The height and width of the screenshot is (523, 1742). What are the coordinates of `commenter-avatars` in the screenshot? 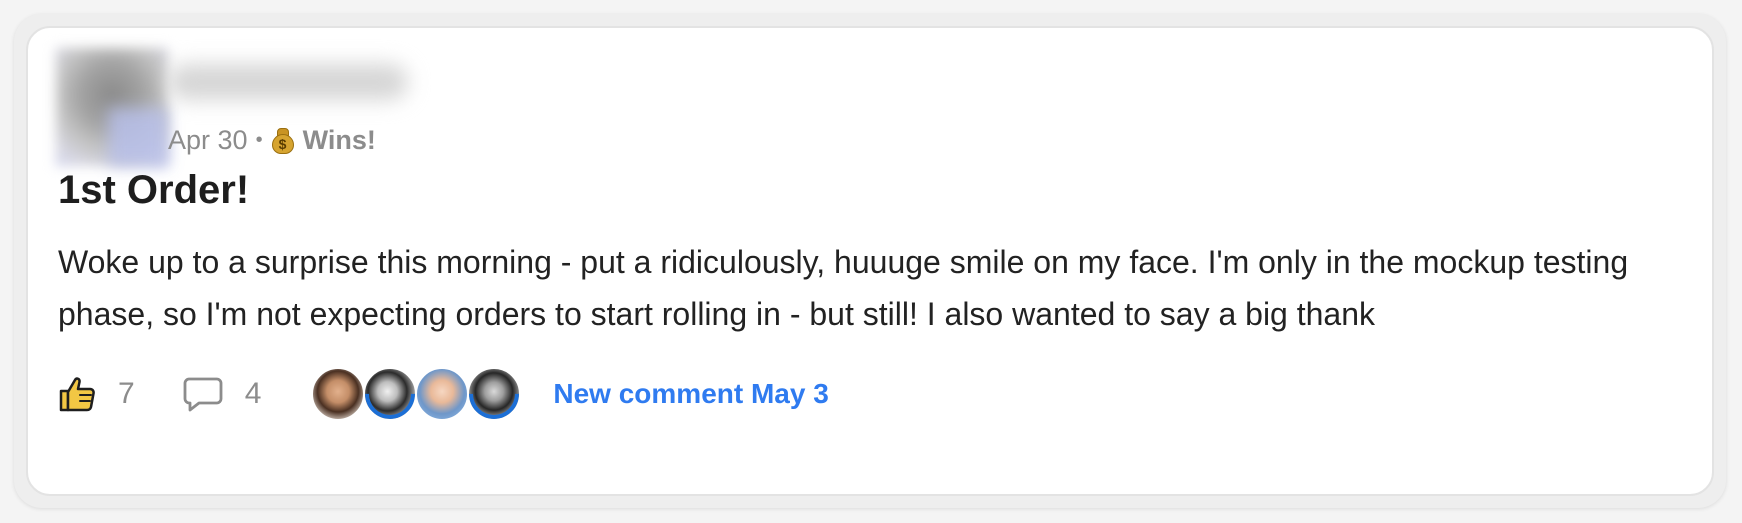 It's located at (416, 394).